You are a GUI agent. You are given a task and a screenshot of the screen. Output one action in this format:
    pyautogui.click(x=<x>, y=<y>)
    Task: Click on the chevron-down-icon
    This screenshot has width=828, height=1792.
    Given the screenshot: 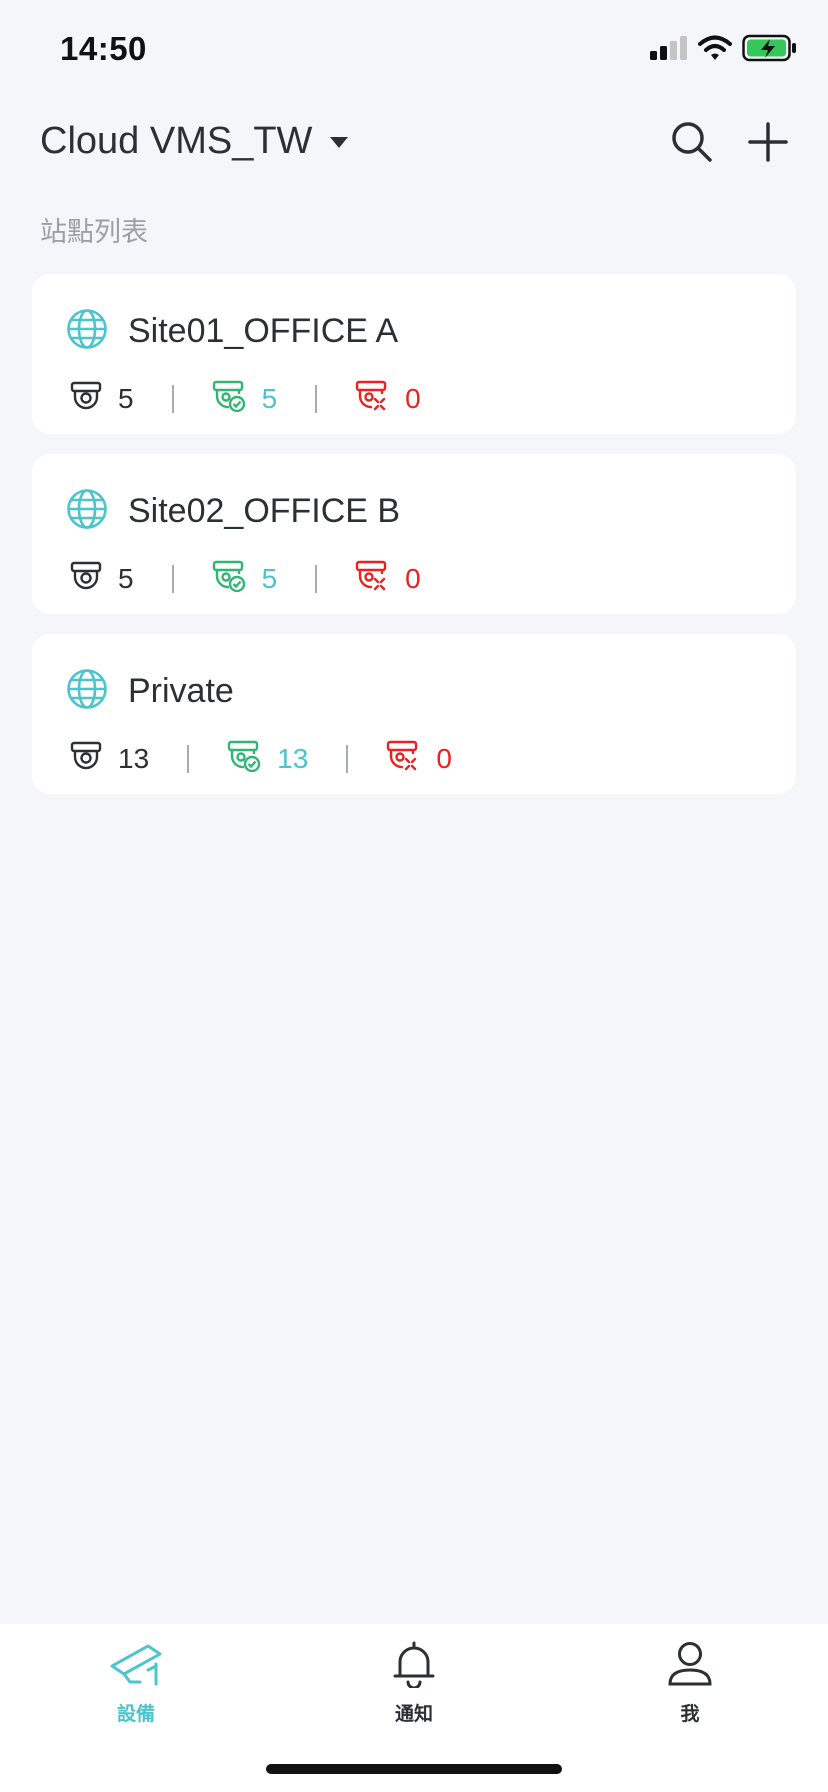 What is the action you would take?
    pyautogui.click(x=339, y=142)
    